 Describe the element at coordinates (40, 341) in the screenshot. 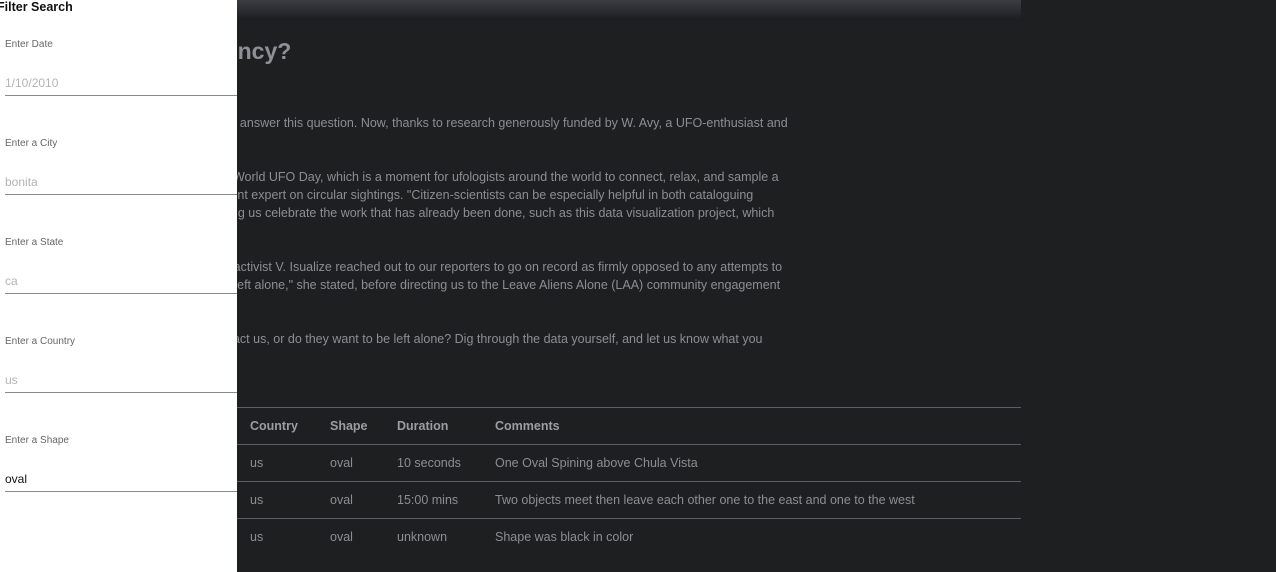

I see `country-field-label: Enter a Country` at that location.